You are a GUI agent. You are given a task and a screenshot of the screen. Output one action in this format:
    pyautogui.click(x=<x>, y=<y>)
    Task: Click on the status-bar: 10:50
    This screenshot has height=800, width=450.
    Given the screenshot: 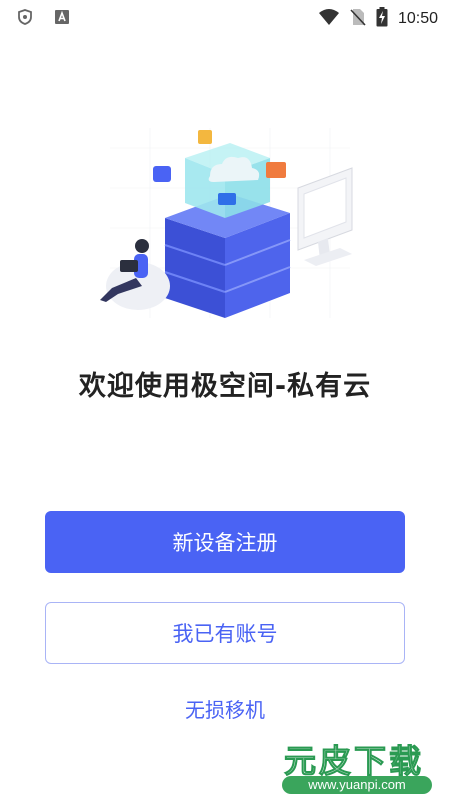 What is the action you would take?
    pyautogui.click(x=225, y=17)
    